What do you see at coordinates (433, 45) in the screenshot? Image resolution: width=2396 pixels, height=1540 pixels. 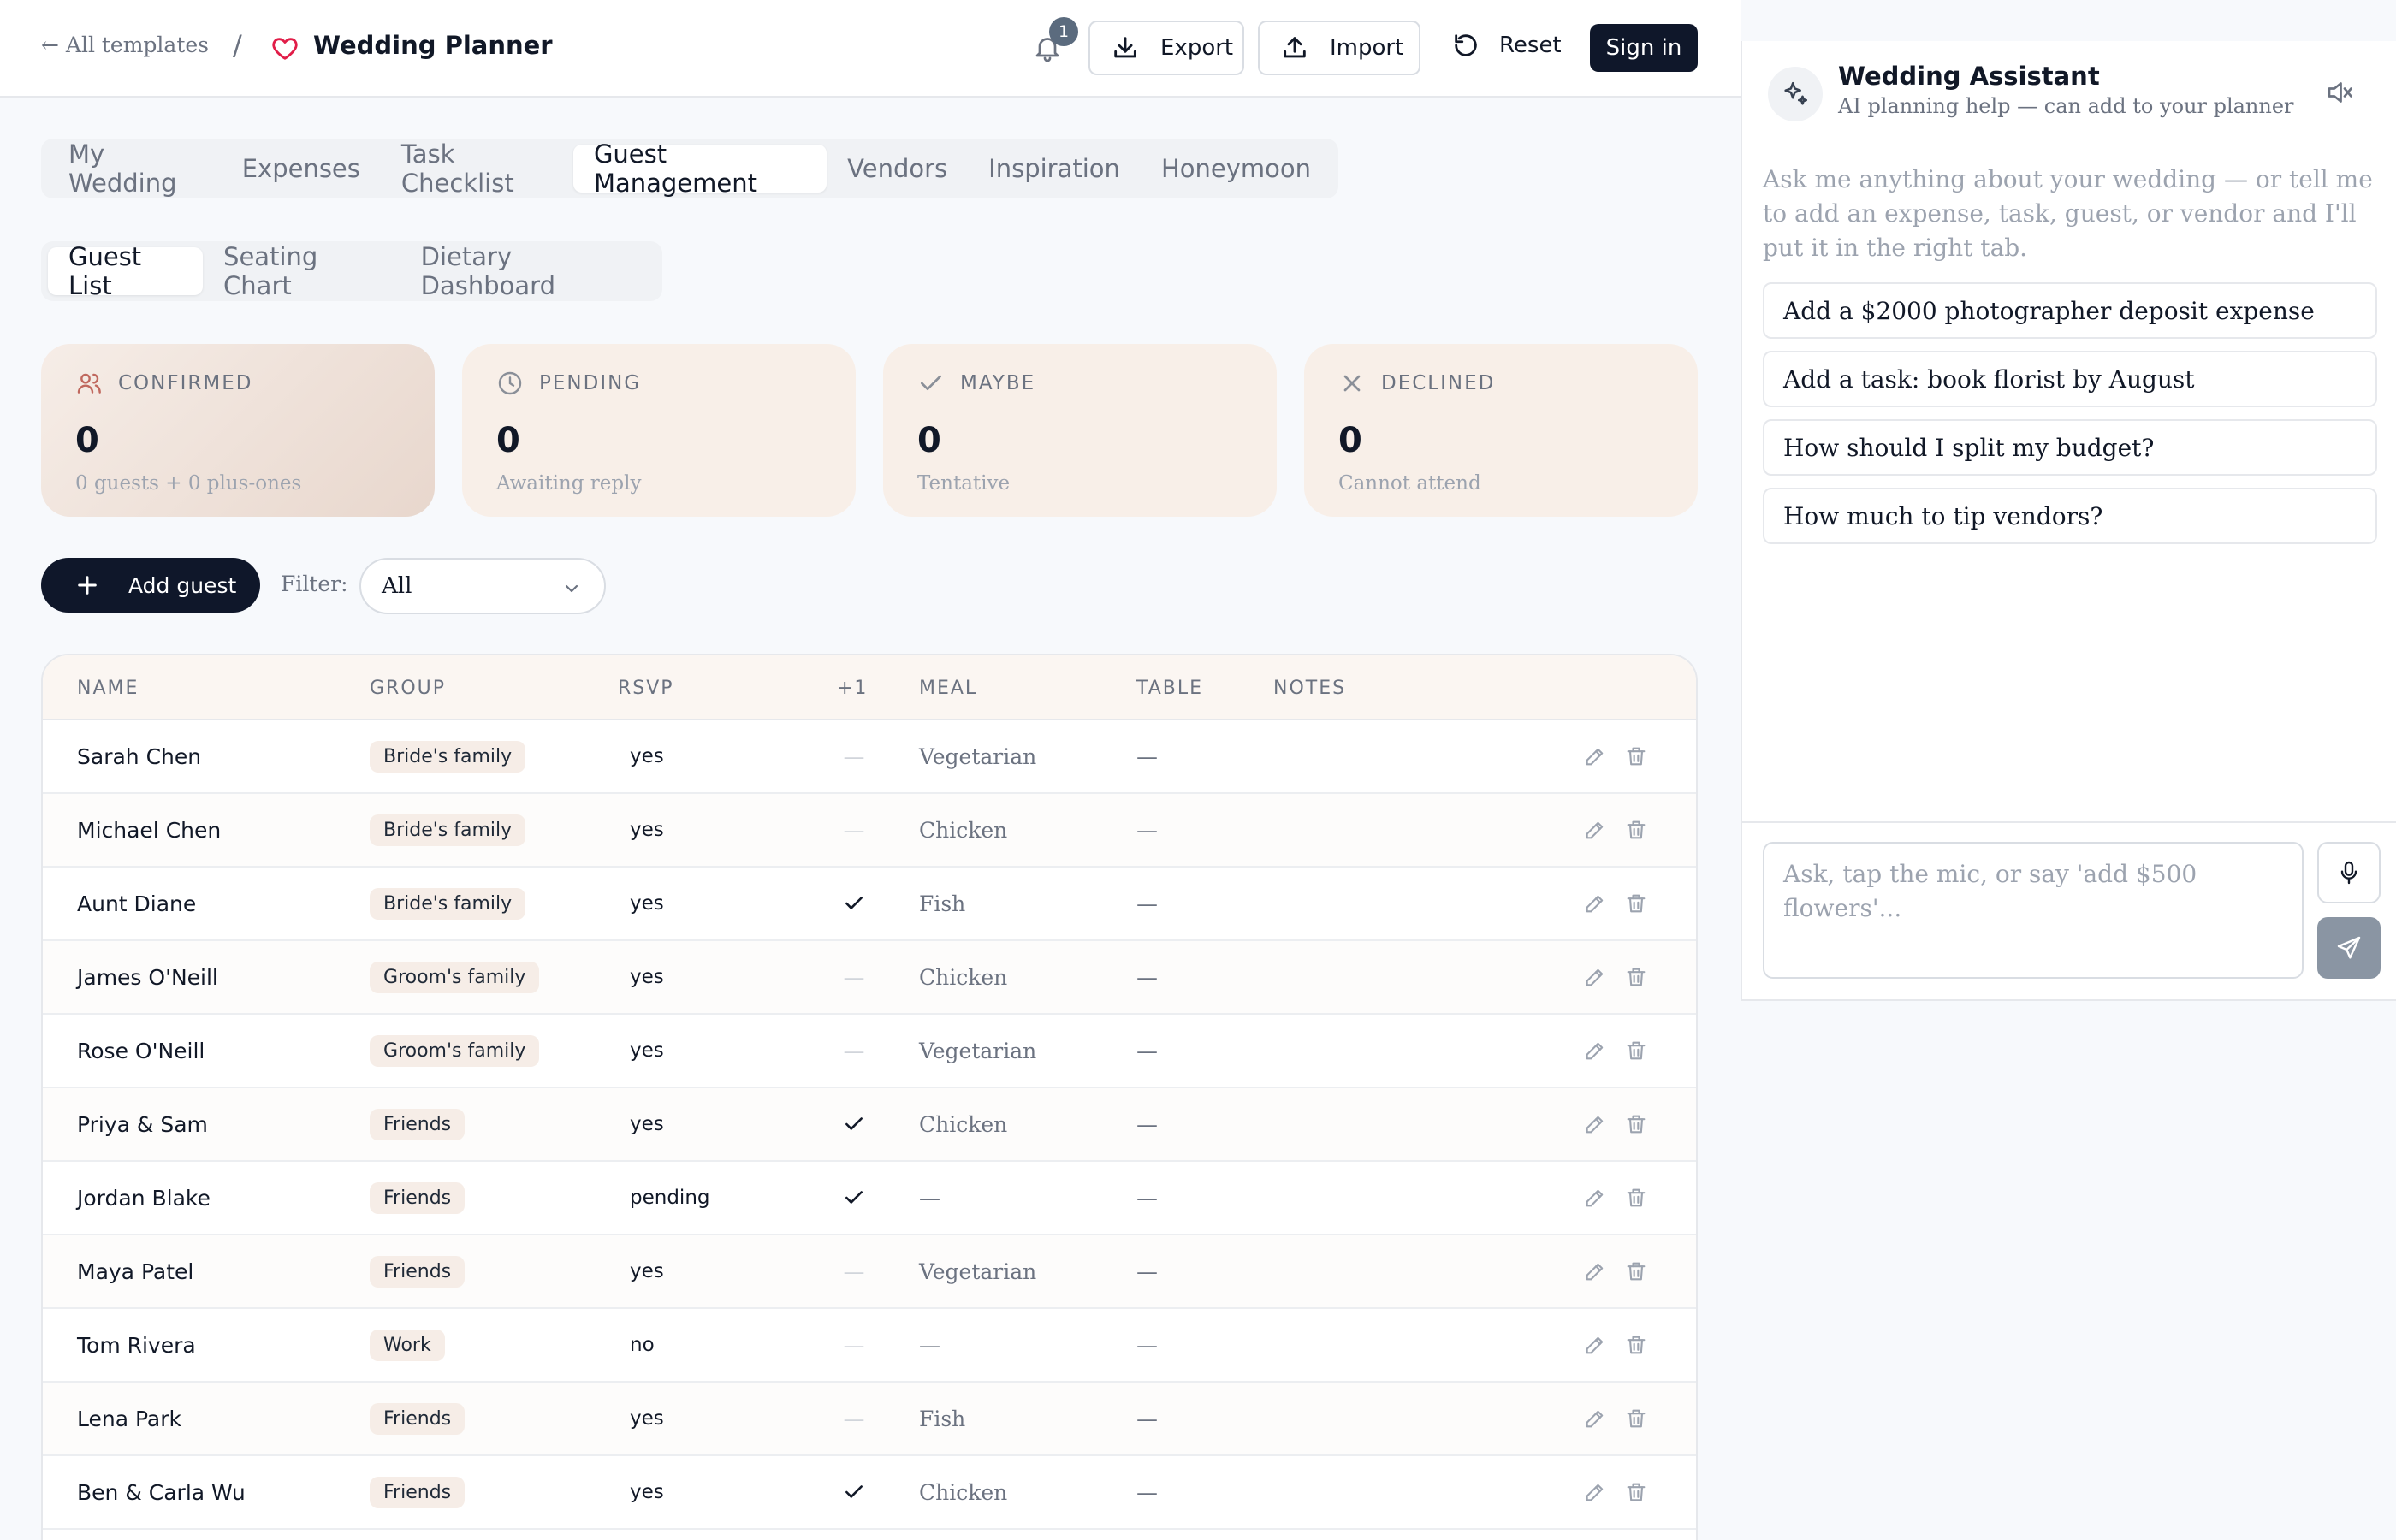 I see `app-title: Wedding Planner` at bounding box center [433, 45].